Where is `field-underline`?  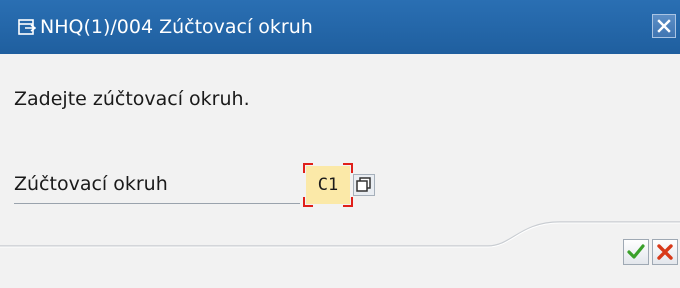 field-underline is located at coordinates (157, 203).